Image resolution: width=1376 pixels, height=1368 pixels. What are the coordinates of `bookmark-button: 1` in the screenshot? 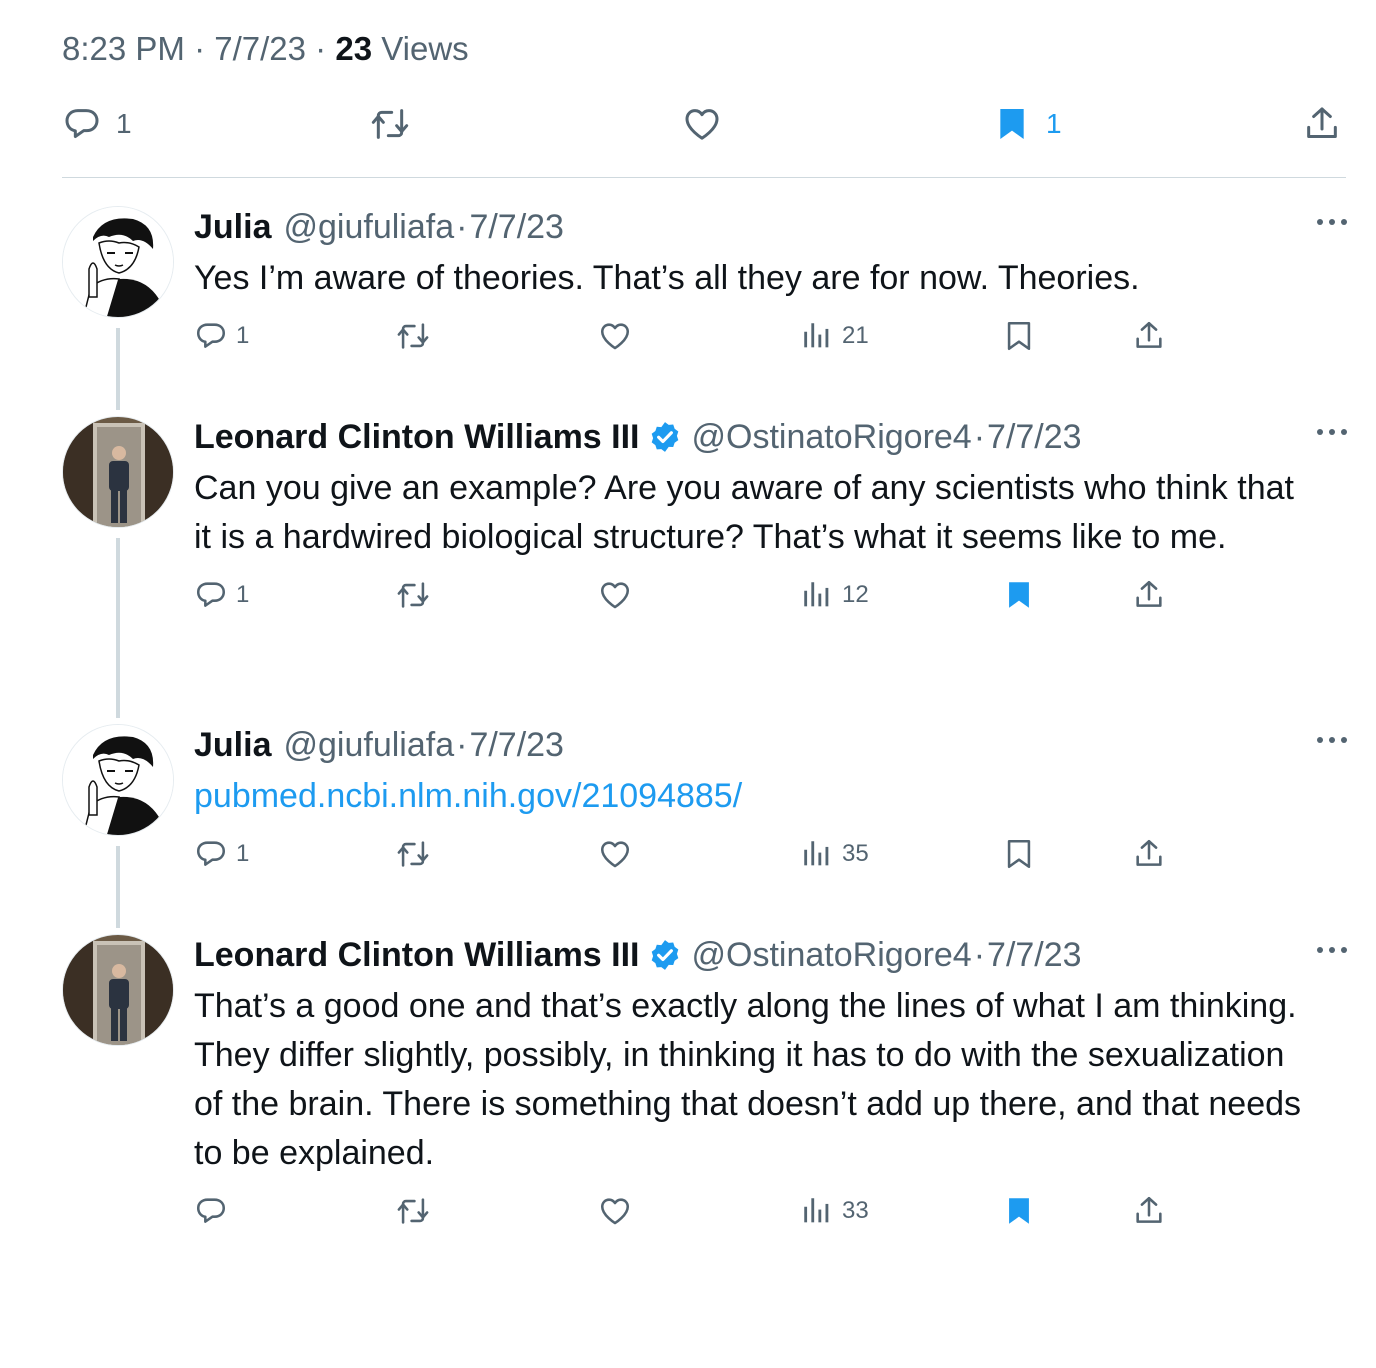 It's located at (1027, 124).